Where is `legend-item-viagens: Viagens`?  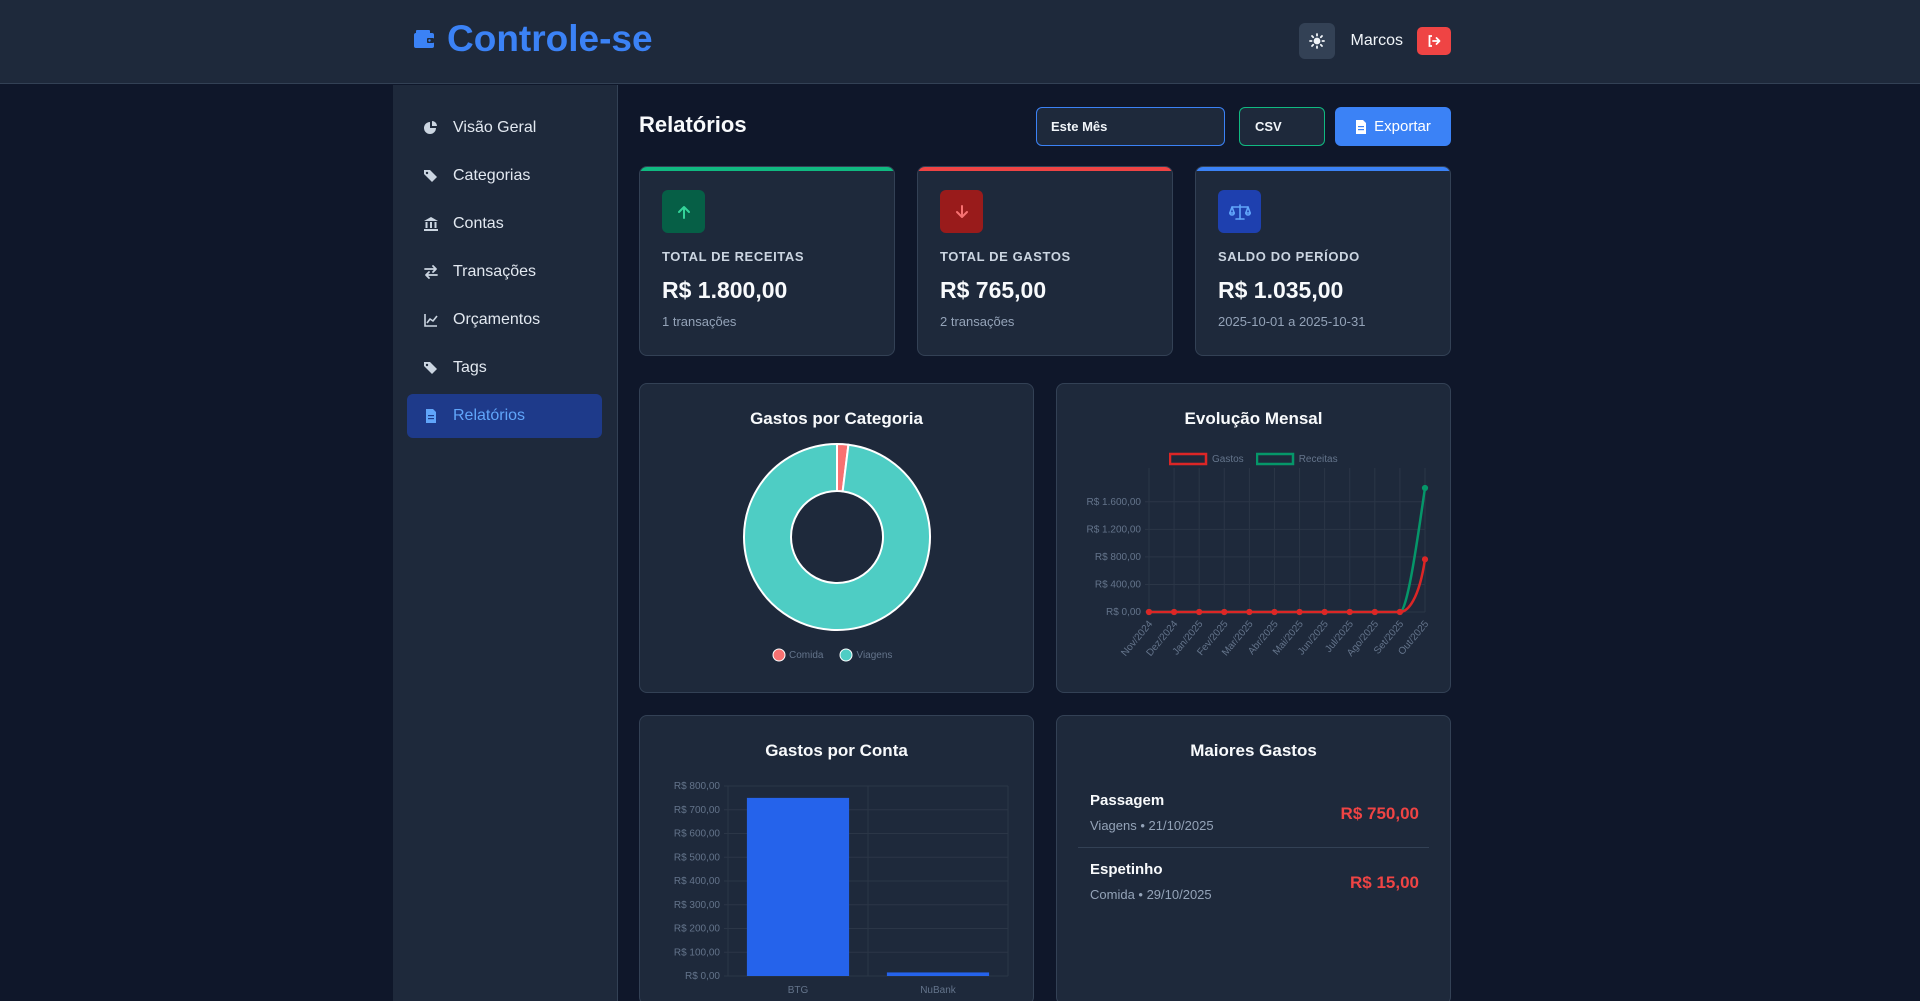 legend-item-viagens: Viagens is located at coordinates (865, 655).